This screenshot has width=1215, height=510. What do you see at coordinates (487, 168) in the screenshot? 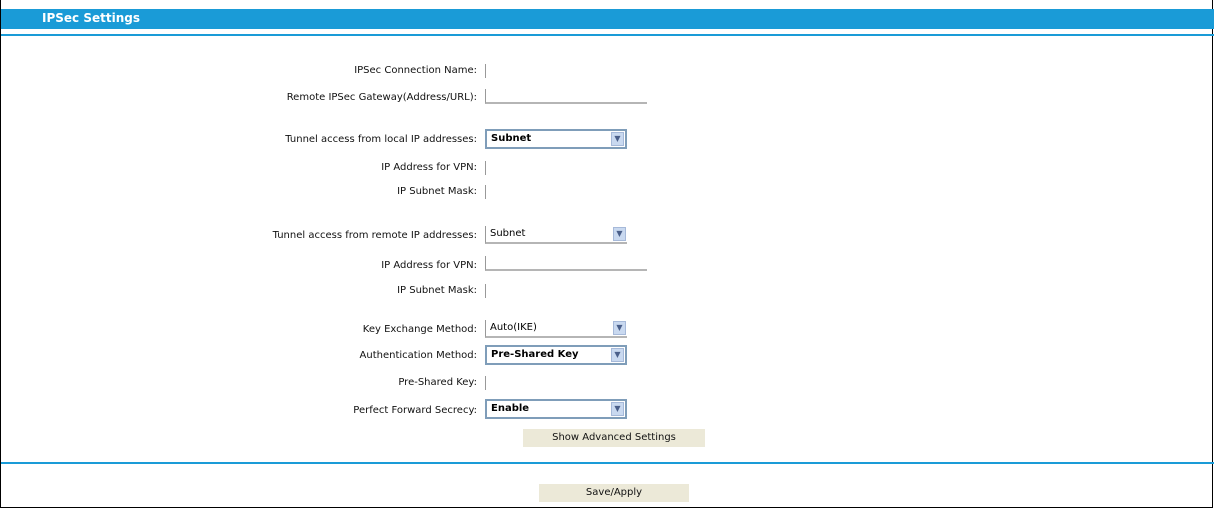
I see `local-ip-value` at bounding box center [487, 168].